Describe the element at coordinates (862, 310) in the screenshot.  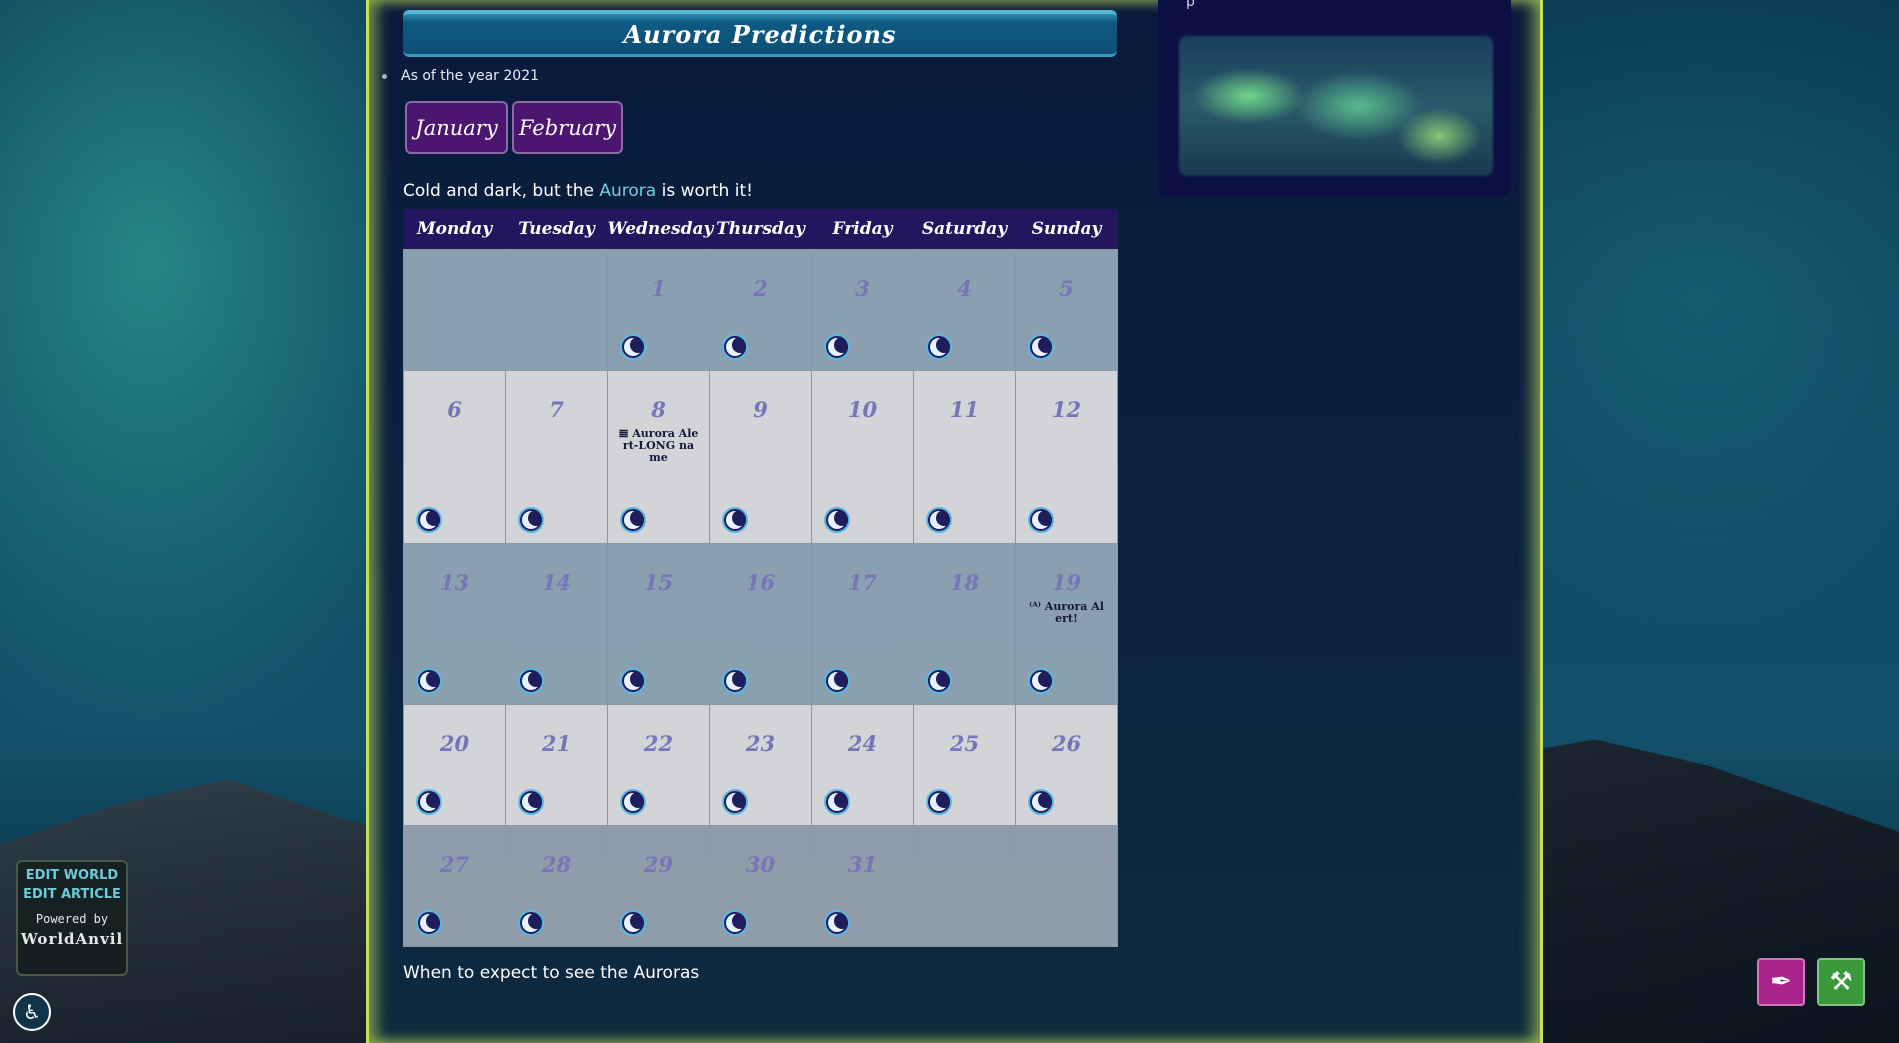
I see `calendar-day-cell: 3` at that location.